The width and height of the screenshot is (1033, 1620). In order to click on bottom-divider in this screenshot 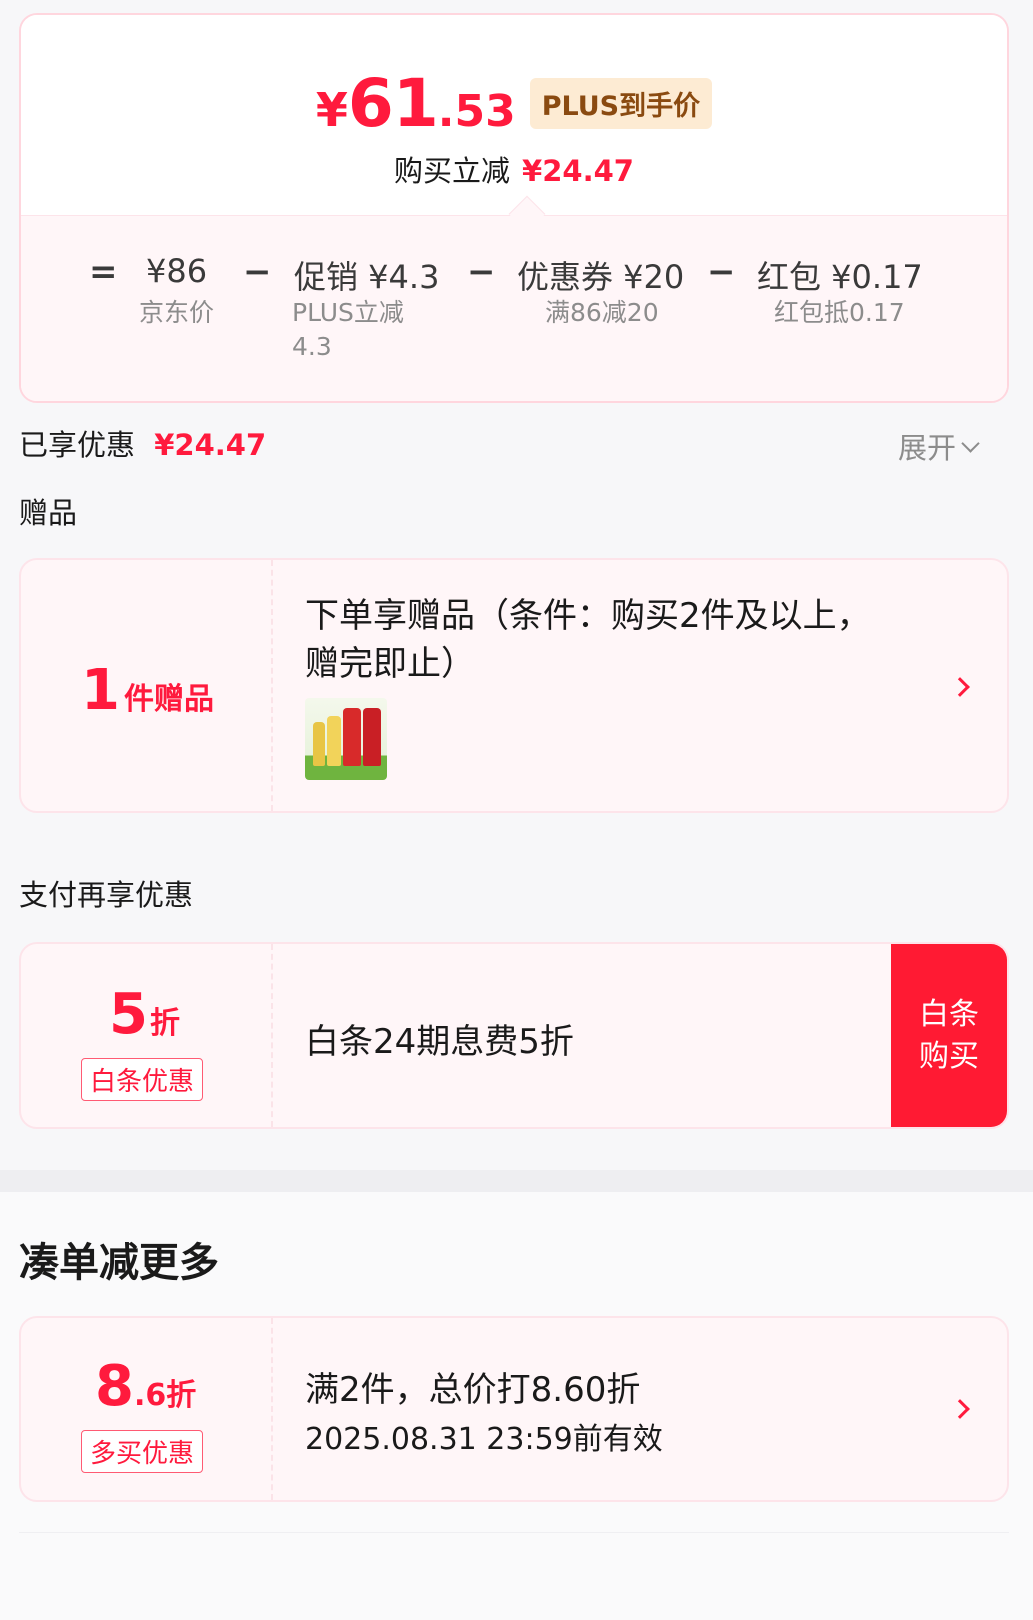, I will do `click(514, 1532)`.